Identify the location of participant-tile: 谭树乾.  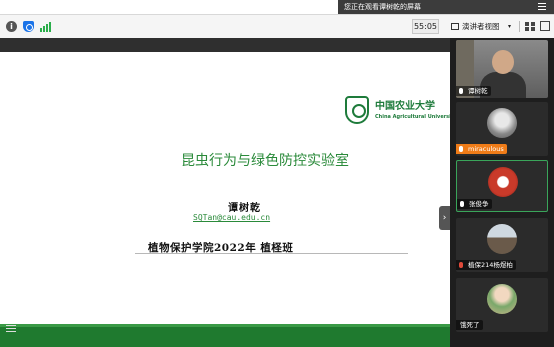
(502, 69).